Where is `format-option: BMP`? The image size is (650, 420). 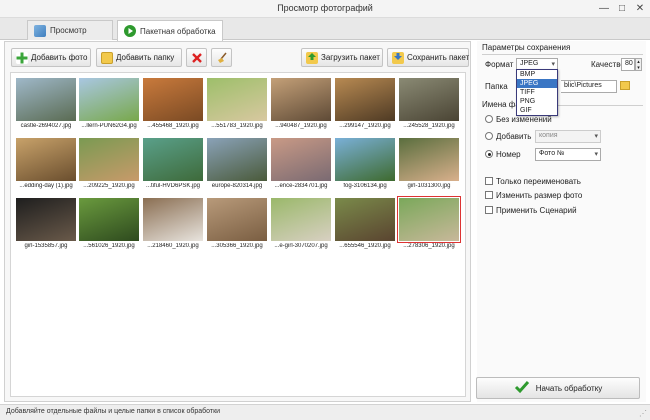 format-option: BMP is located at coordinates (537, 74).